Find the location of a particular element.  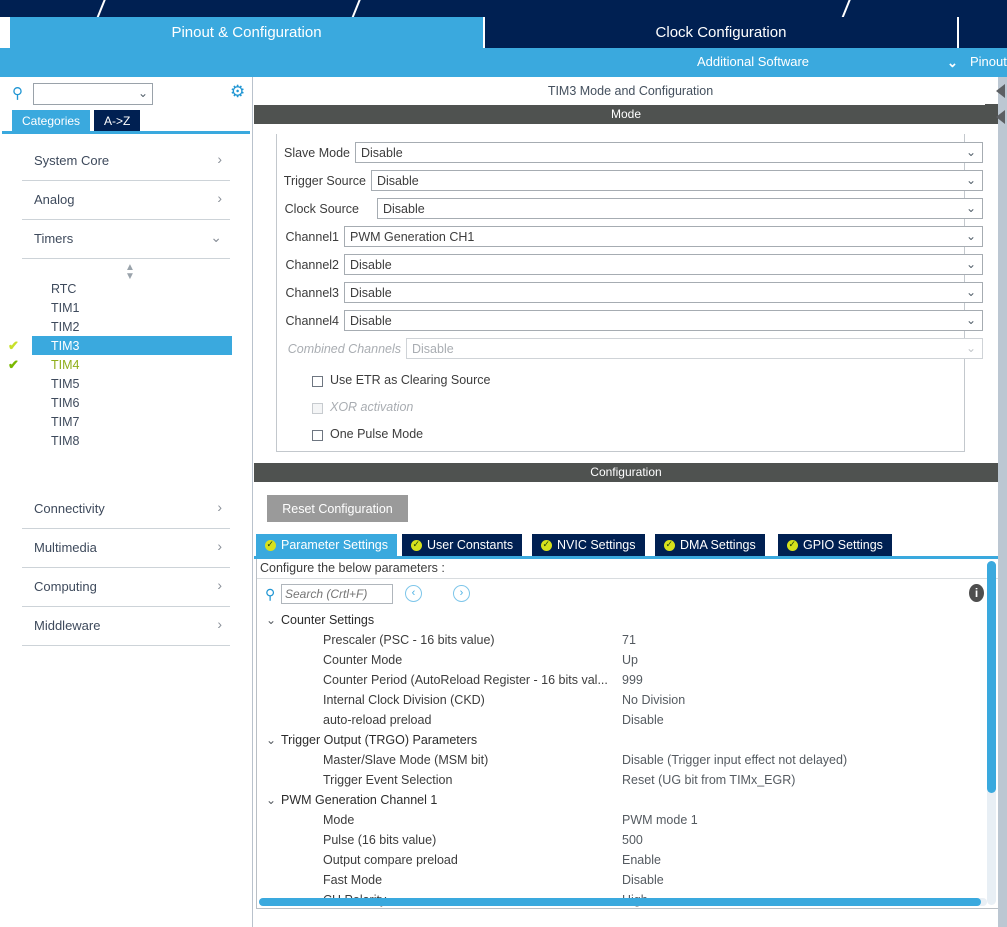

timer-label: TIM8 is located at coordinates (65, 440).